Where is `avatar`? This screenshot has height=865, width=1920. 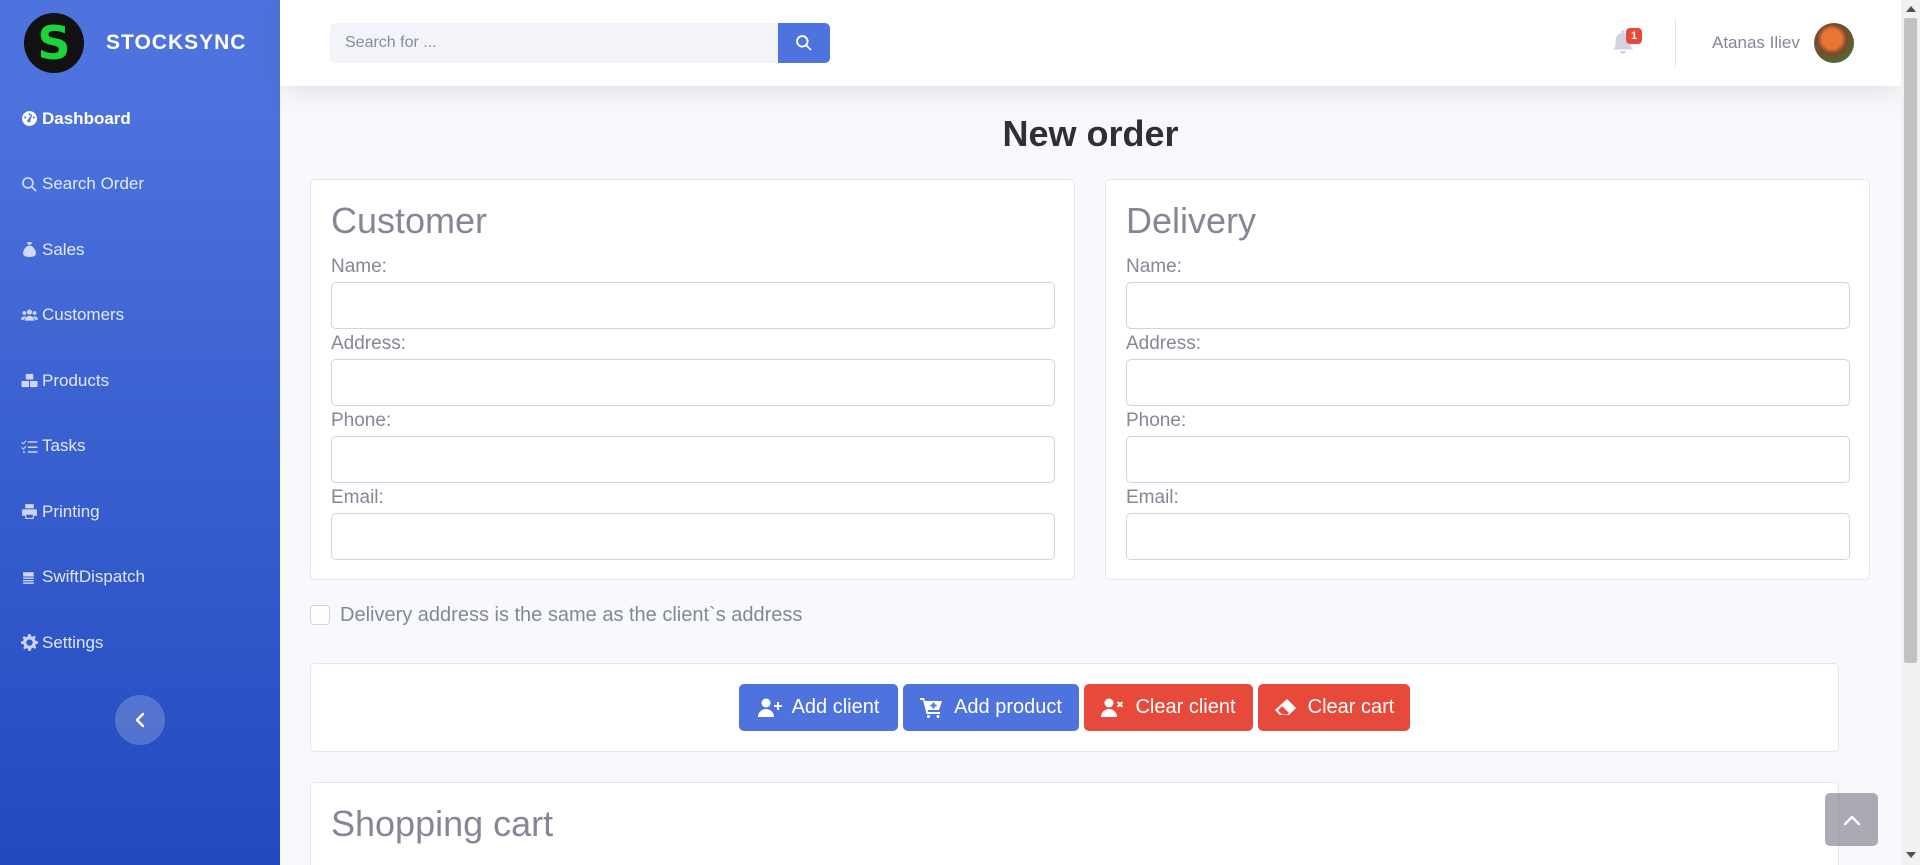
avatar is located at coordinates (1834, 43).